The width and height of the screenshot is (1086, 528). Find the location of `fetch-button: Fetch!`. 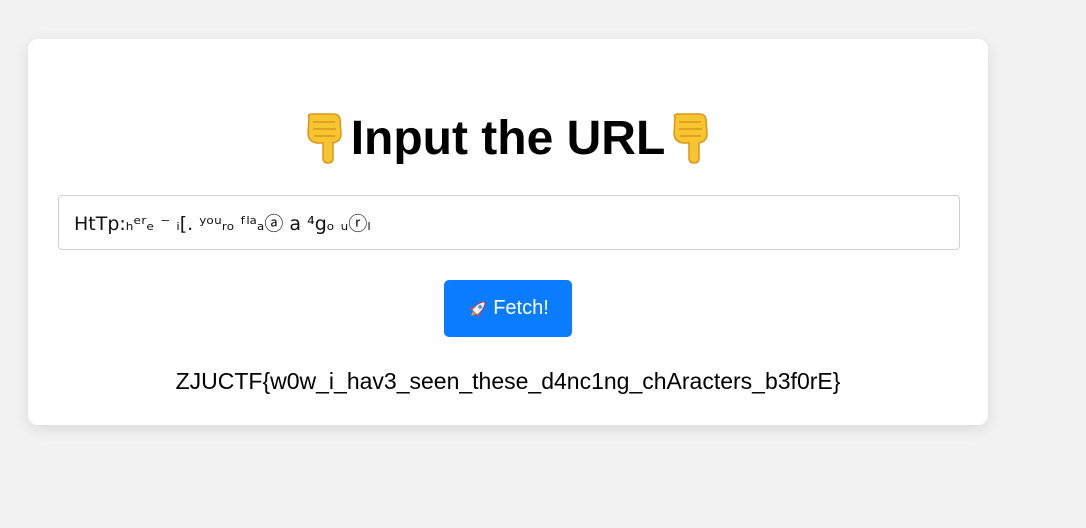

fetch-button: Fetch! is located at coordinates (508, 308).